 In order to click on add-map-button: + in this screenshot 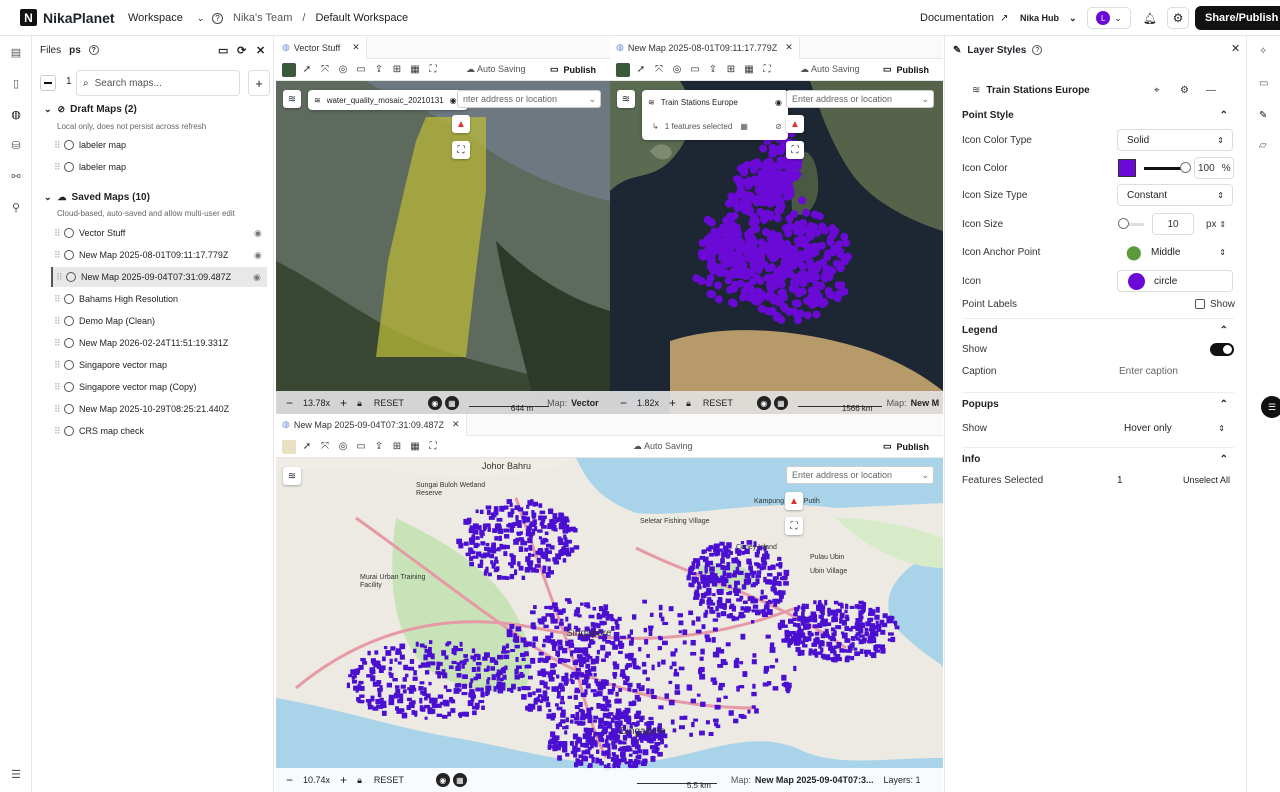, I will do `click(259, 83)`.